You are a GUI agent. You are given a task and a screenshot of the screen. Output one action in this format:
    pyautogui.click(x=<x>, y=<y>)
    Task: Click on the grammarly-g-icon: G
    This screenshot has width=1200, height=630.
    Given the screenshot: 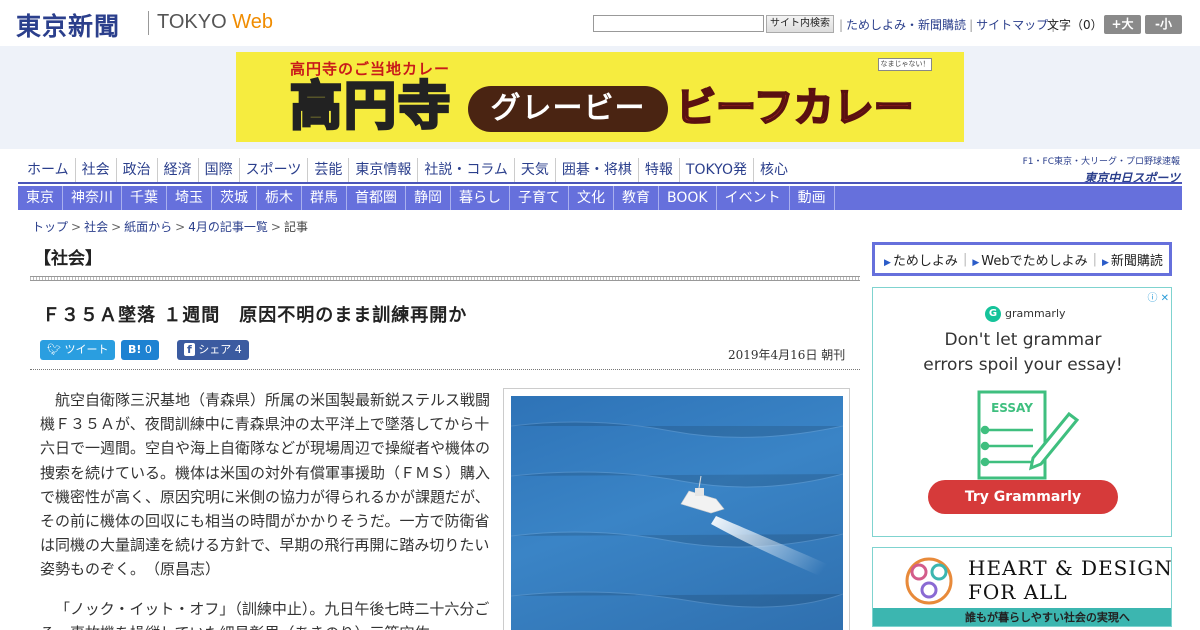 What is the action you would take?
    pyautogui.click(x=993, y=314)
    